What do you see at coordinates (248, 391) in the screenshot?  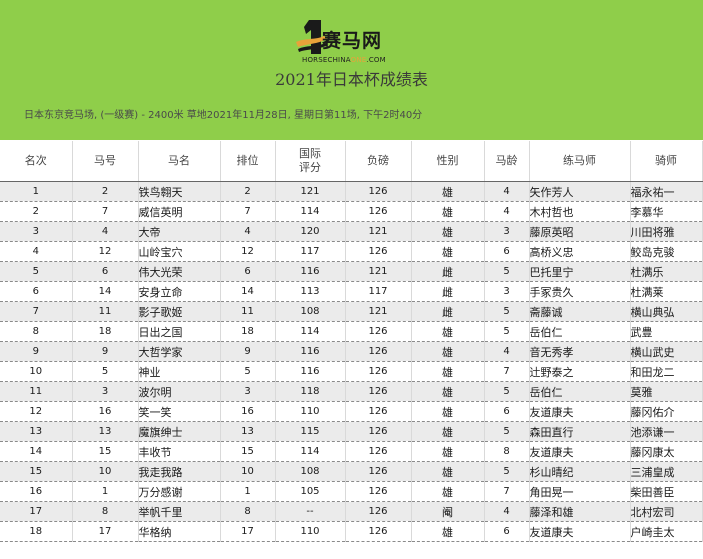 I see `cell-draw: 3` at bounding box center [248, 391].